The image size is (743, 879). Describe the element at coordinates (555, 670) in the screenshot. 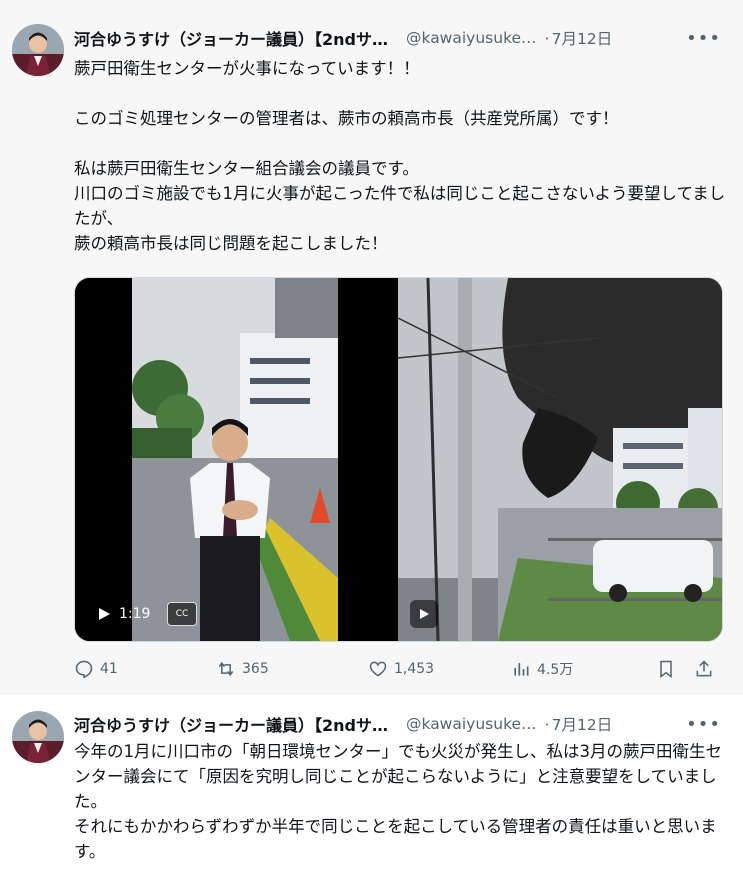

I see `view-count: 4.5万` at that location.